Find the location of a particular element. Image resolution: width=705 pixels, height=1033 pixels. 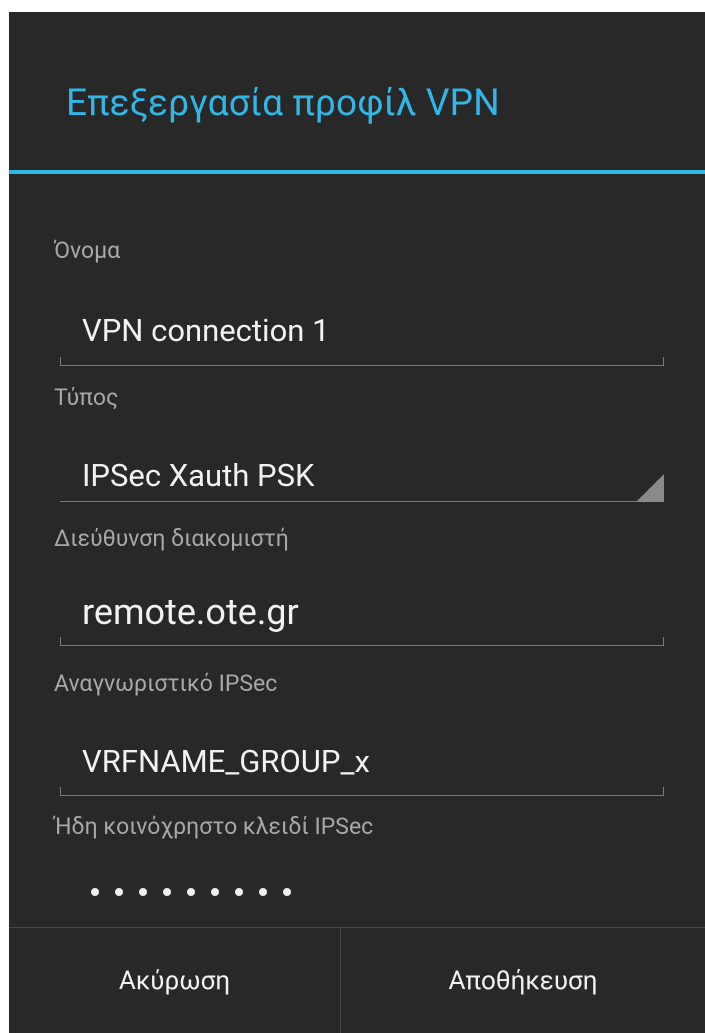

ipsec-identifier-field: VRFNAME_GROUP_x is located at coordinates (226, 761).